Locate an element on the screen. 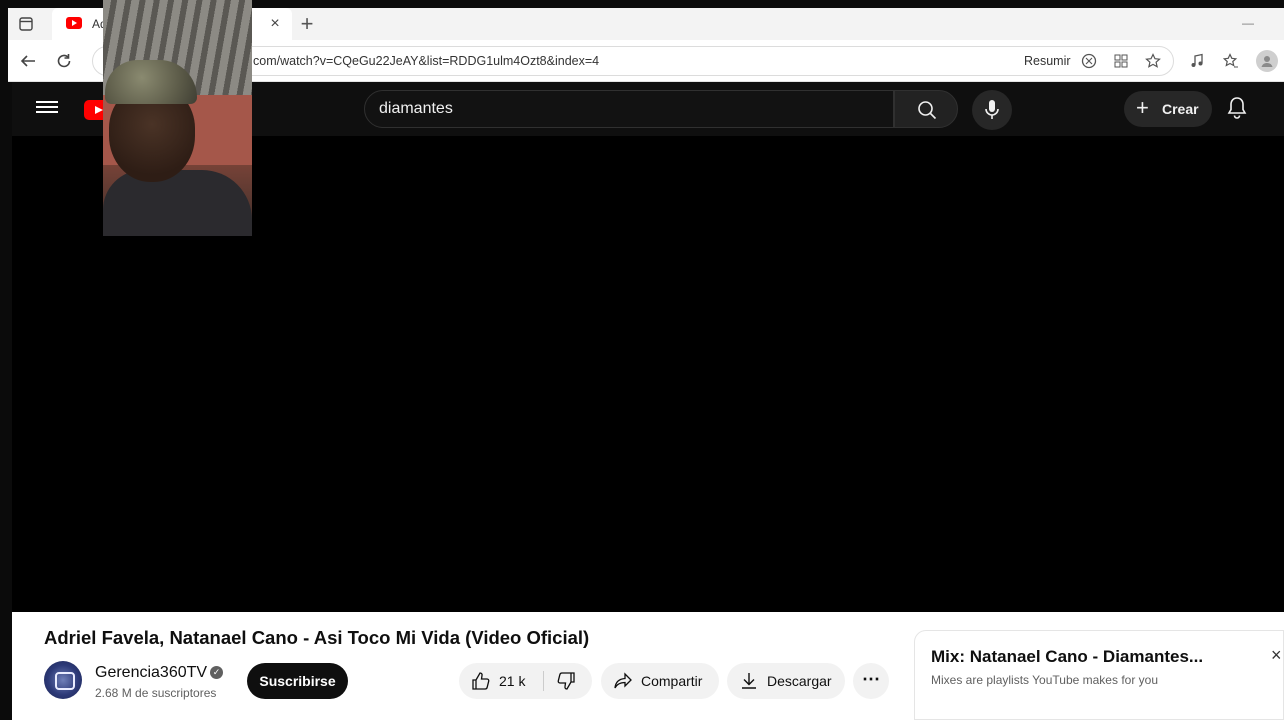 This screenshot has height=720, width=1284. favorite-star-icon is located at coordinates (1153, 61).